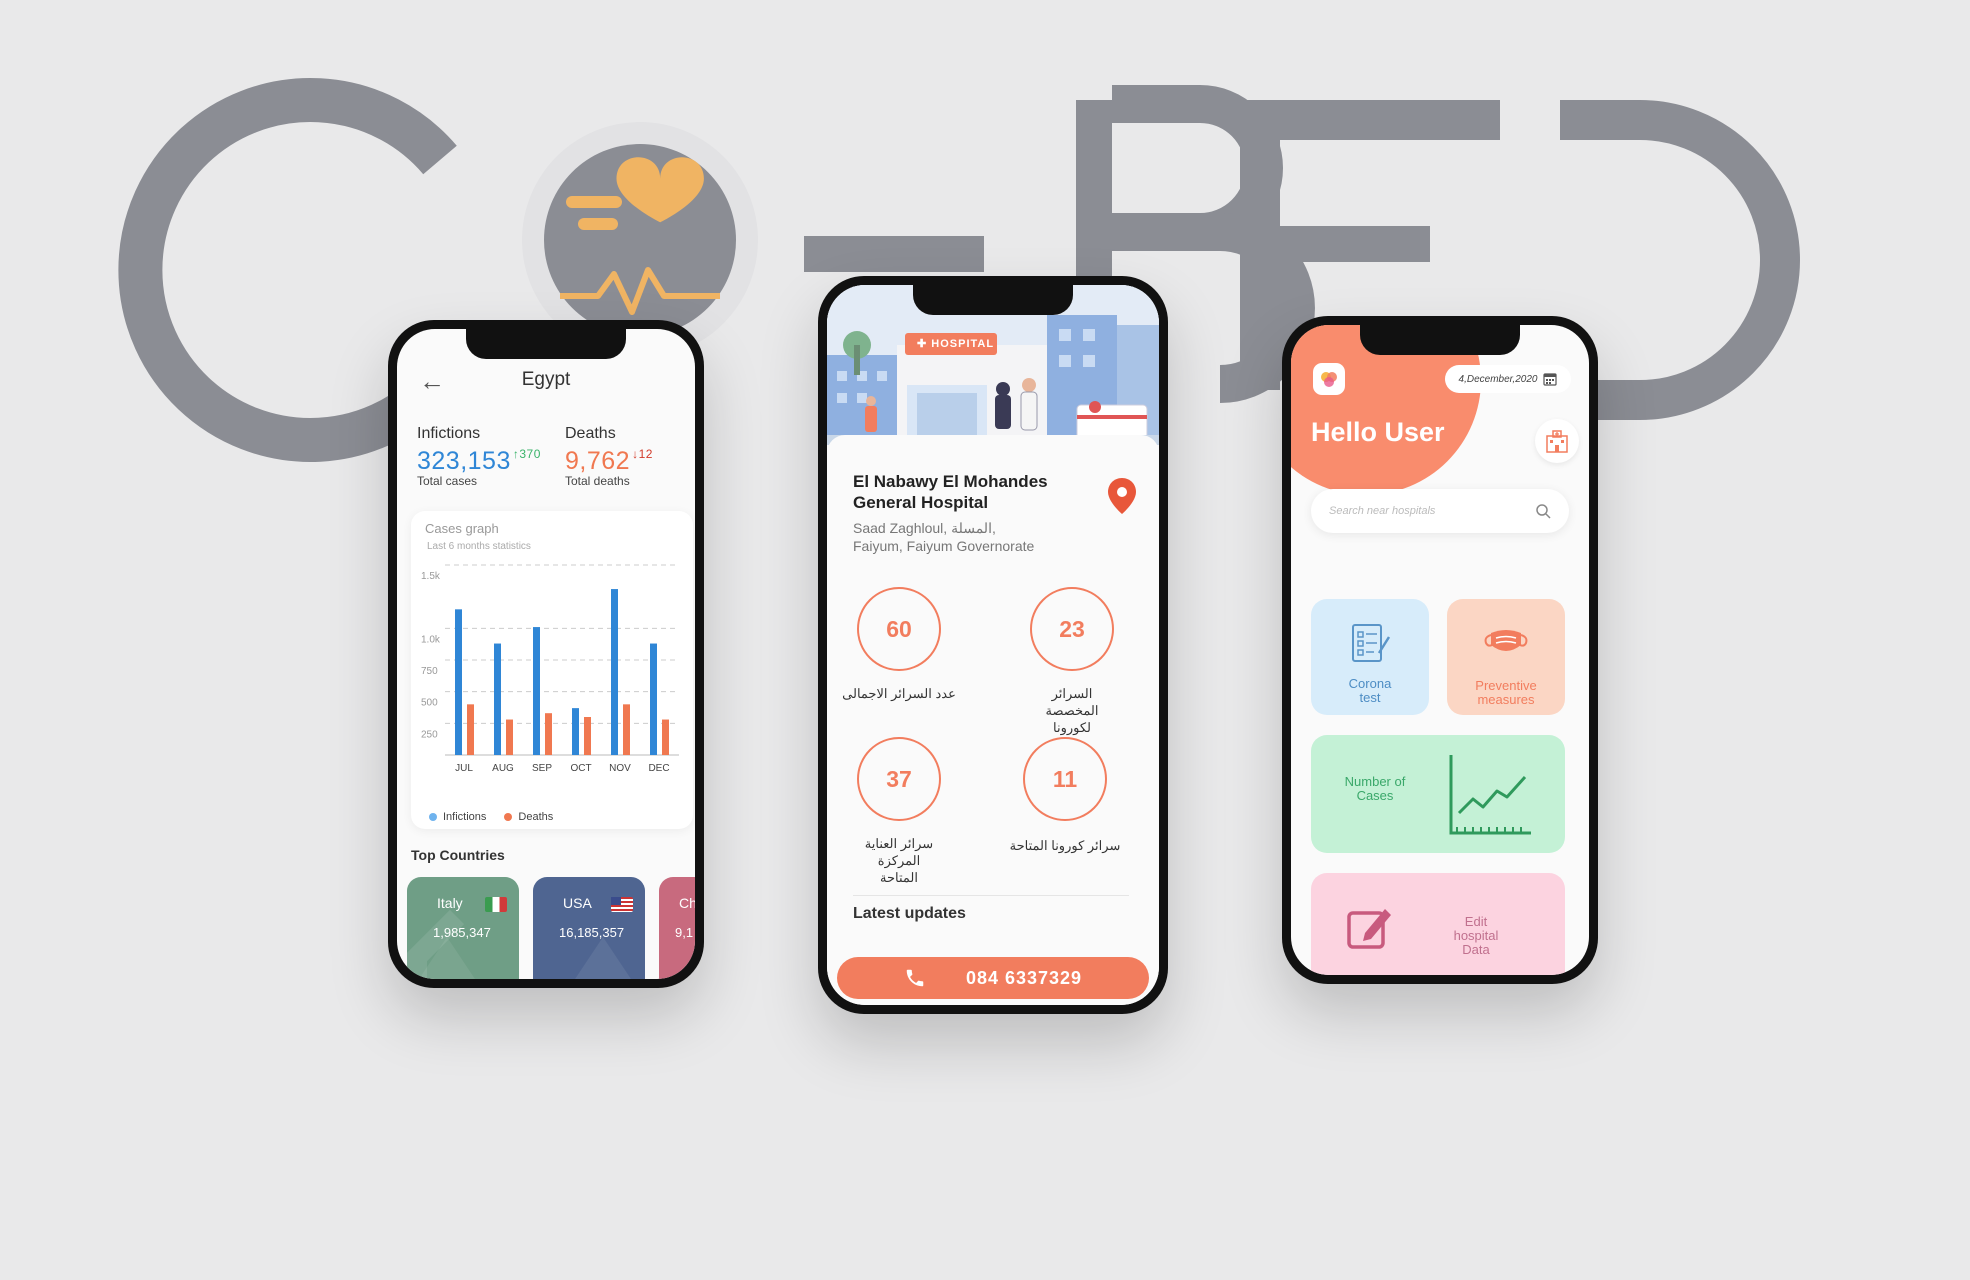  What do you see at coordinates (429, 703) in the screenshot?
I see `y-tick-label: 500` at bounding box center [429, 703].